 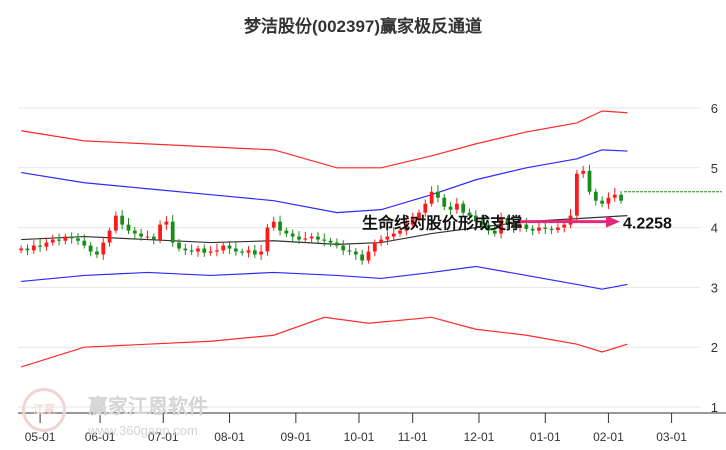 I want to click on x-tick-label: 08-01, so click(x=229, y=437).